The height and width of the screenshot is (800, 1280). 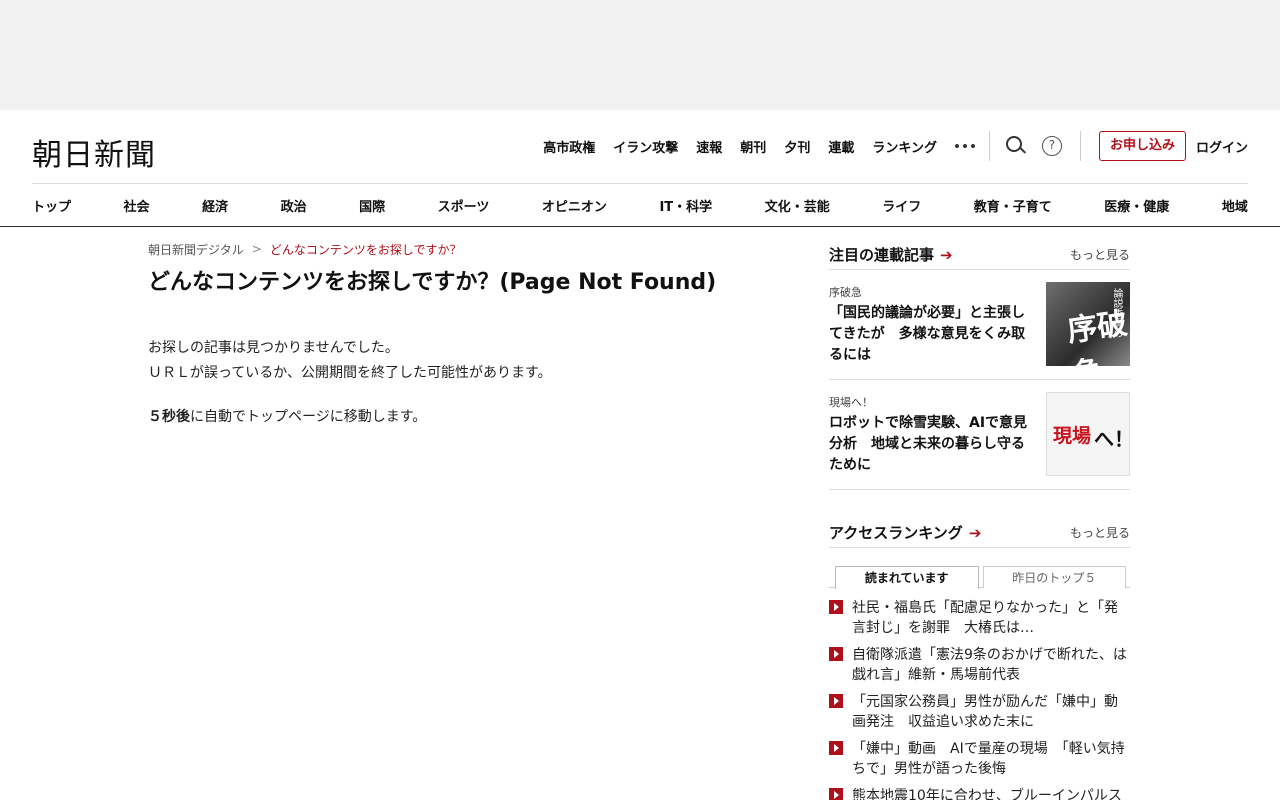 I want to click on message-line: ＵＲＬが誤っているか、公開期間を終了した可能性があります。, so click(x=350, y=373).